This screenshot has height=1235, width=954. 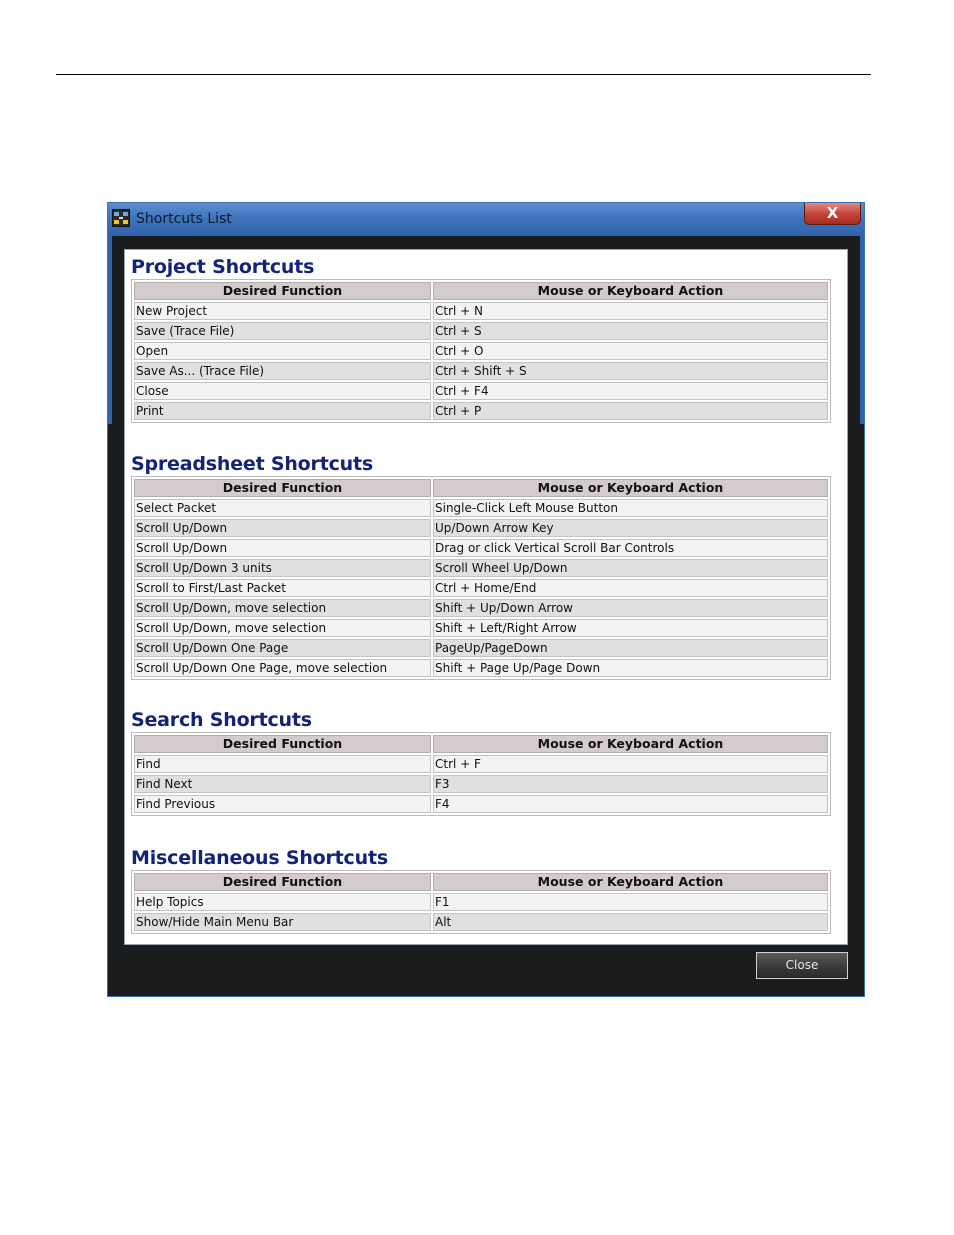 I want to click on action-cell: Ctrl + S, so click(x=630, y=331).